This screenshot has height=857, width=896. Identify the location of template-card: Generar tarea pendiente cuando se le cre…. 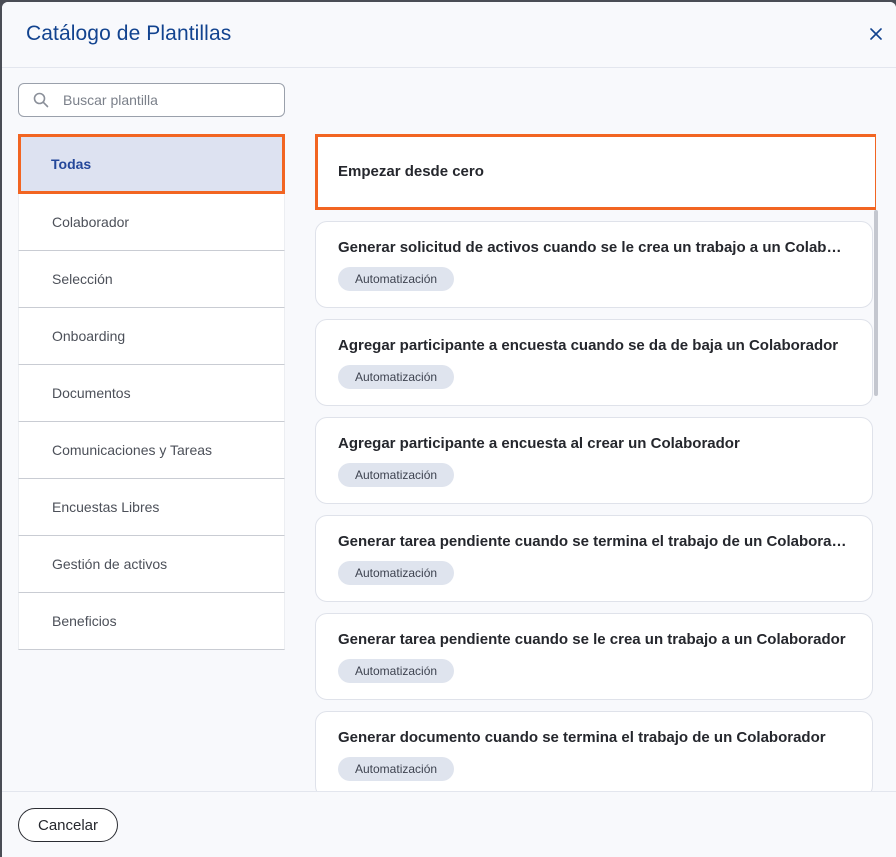
(594, 656).